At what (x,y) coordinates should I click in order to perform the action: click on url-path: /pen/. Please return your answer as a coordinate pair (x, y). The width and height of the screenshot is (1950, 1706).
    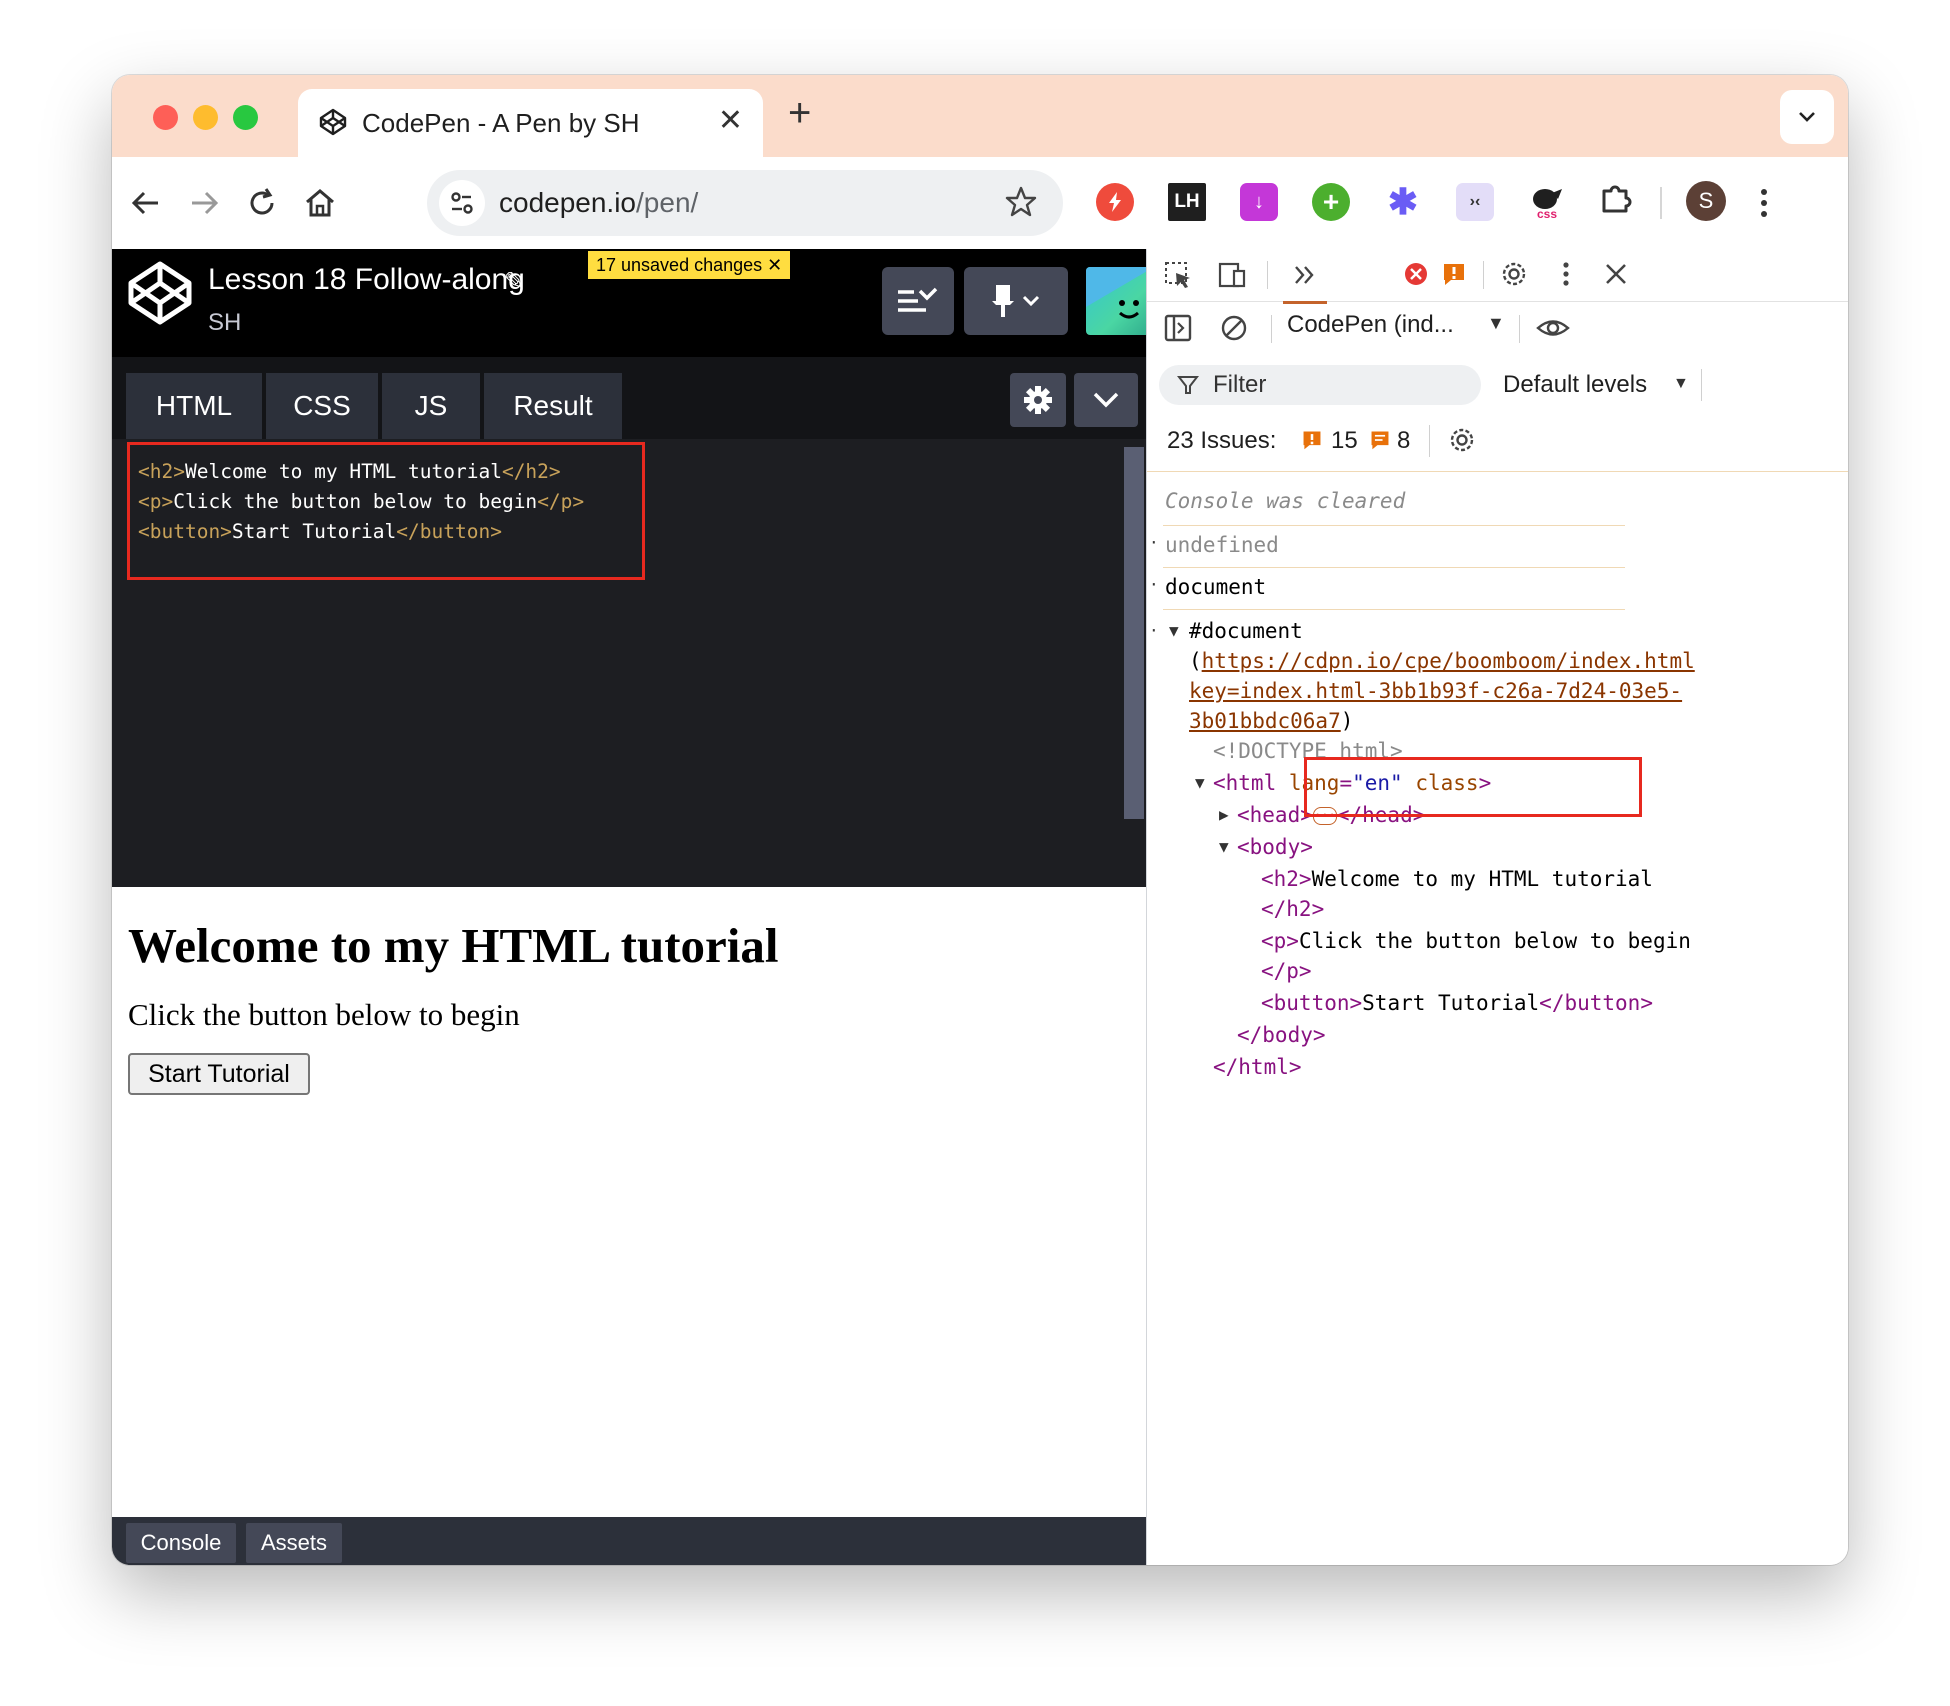
    Looking at the image, I should click on (667, 202).